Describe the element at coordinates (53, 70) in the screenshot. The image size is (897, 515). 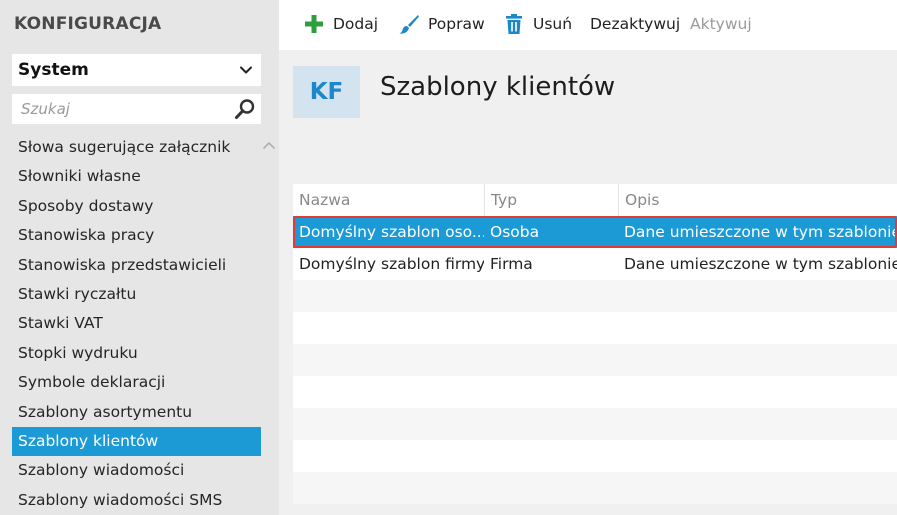
I see `section-select-value: System` at that location.